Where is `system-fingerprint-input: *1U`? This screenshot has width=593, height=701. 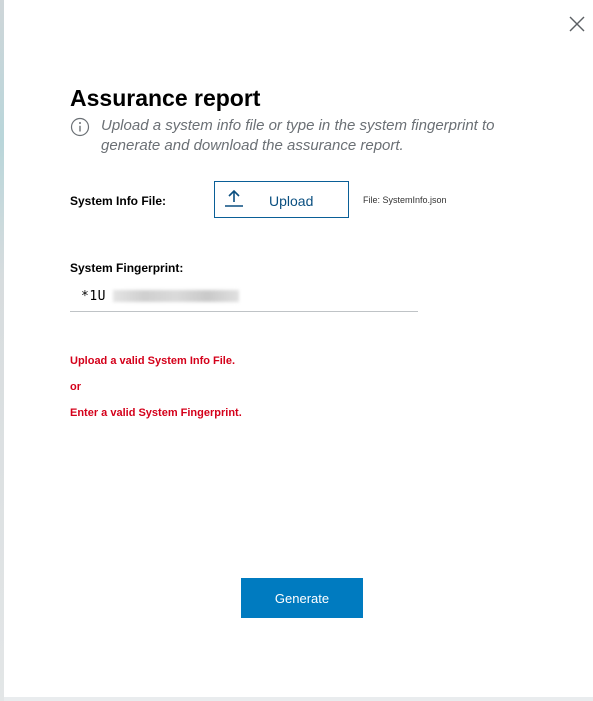 system-fingerprint-input: *1U is located at coordinates (244, 297).